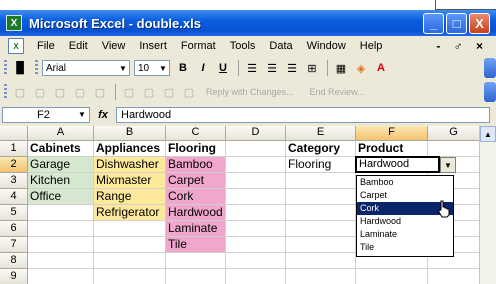 The height and width of the screenshot is (284, 496). I want to click on fill-color-icon: ◈, so click(361, 68).